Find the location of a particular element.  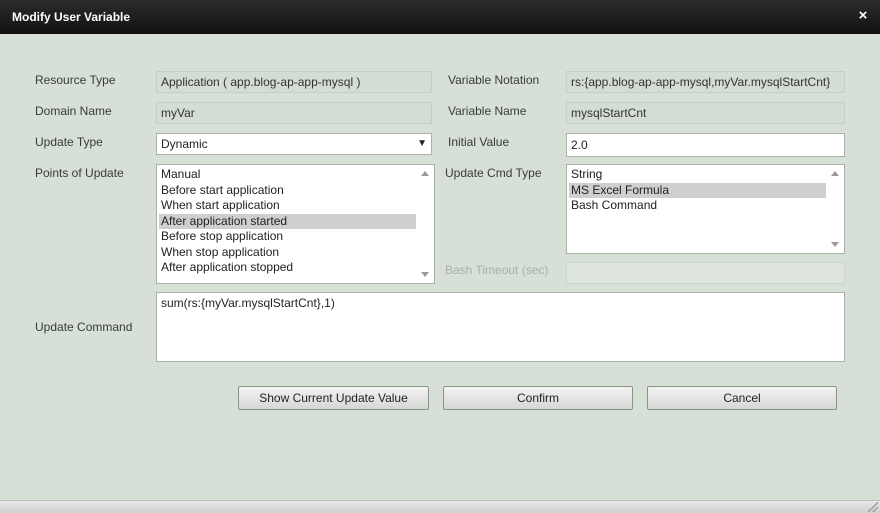

list-item: After application stopped is located at coordinates (287, 268).